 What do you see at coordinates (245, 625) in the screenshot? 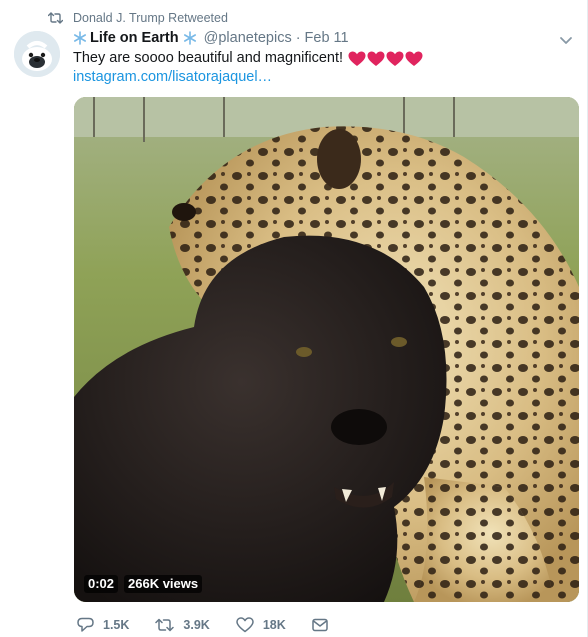
I see `heart-icon` at bounding box center [245, 625].